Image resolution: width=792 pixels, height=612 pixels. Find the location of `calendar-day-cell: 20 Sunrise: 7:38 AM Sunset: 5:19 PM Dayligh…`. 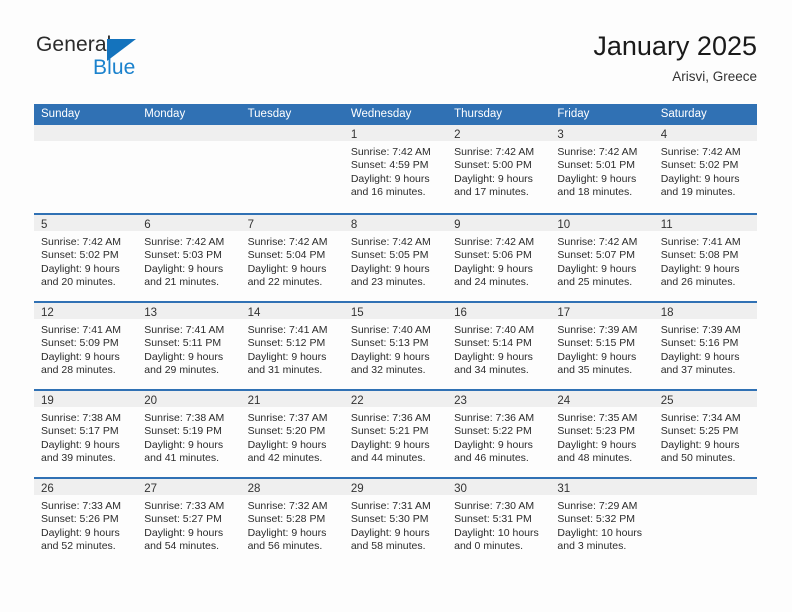

calendar-day-cell: 20 Sunrise: 7:38 AM Sunset: 5:19 PM Dayligh… is located at coordinates (189, 434).